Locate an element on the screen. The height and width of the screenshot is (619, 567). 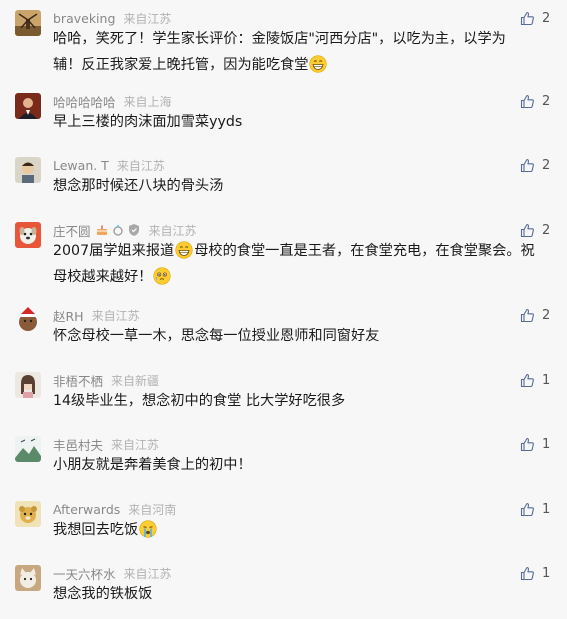
comment-text-line: 辅！反正我家爱上晚托管，因为能吃食堂 is located at coordinates (303, 65).